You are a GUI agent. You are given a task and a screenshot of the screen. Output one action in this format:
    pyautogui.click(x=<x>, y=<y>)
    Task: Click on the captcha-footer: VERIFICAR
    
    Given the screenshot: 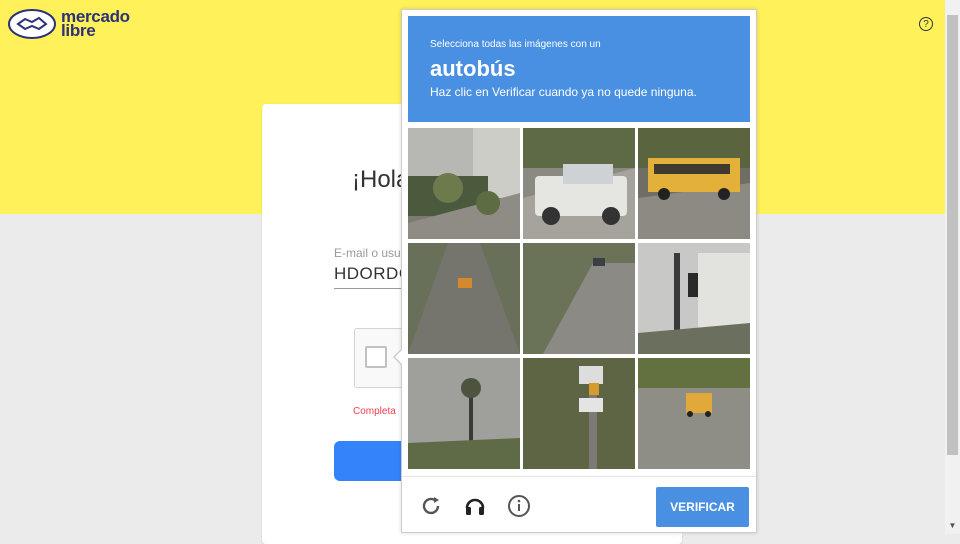 What is the action you would take?
    pyautogui.click(x=579, y=504)
    